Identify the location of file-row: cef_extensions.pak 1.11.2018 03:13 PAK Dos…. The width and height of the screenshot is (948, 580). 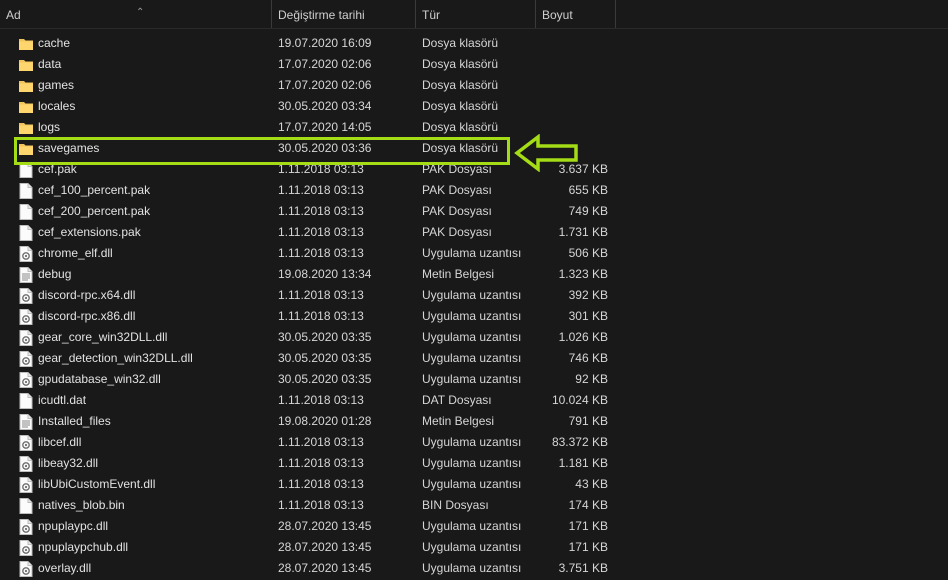
(474, 232).